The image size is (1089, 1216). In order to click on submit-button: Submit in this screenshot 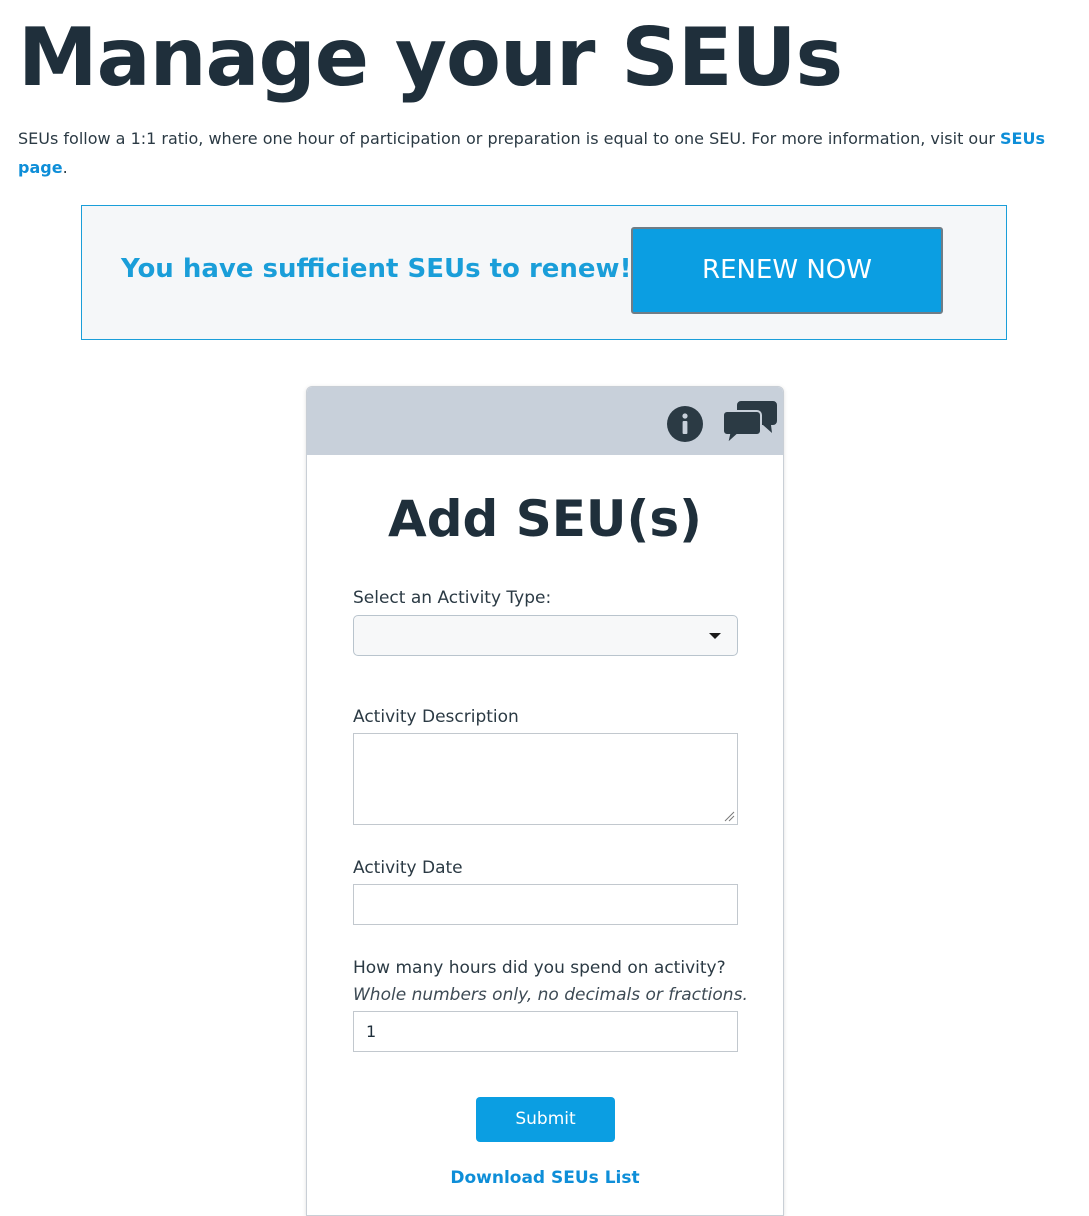, I will do `click(545, 1119)`.